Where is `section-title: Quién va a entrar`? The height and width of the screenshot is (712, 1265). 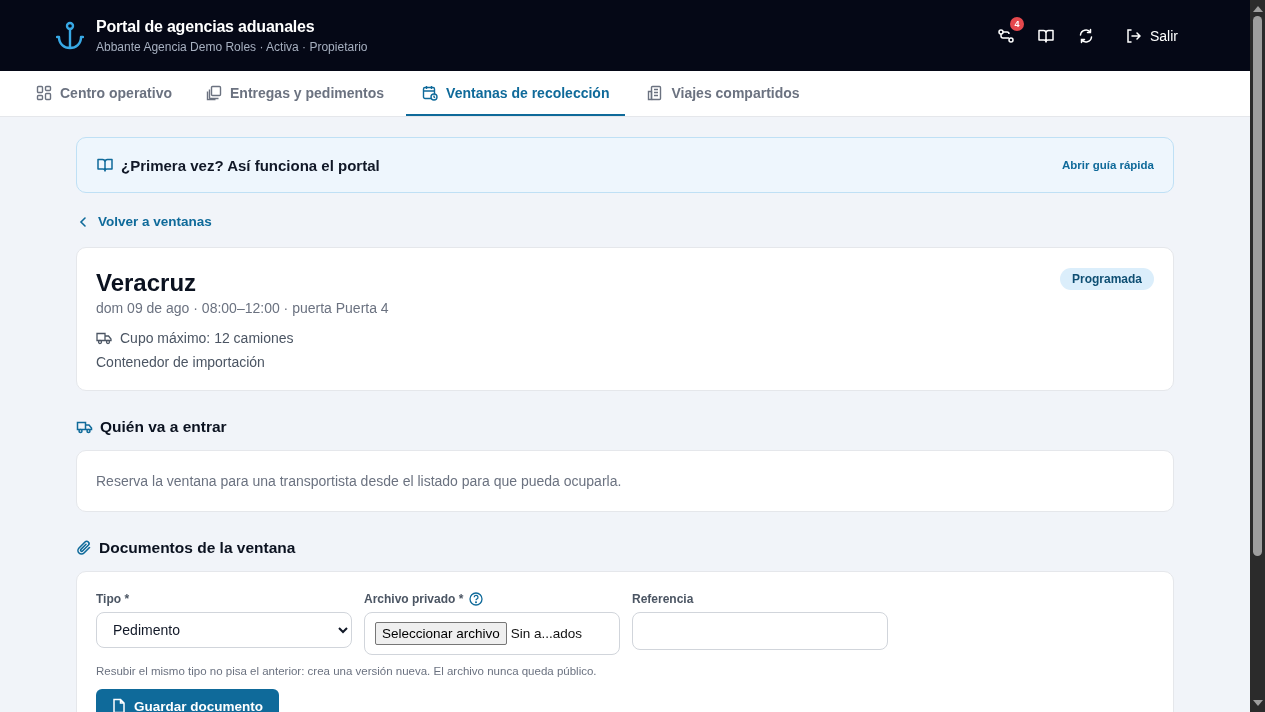
section-title: Quién va a entrar is located at coordinates (163, 427).